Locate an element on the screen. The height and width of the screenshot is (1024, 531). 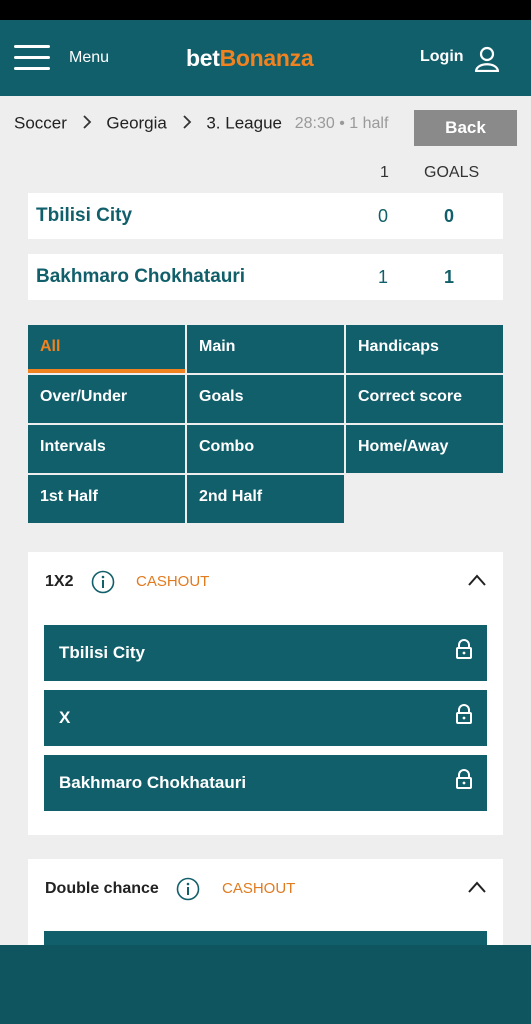
tab-combo: Combo is located at coordinates (265, 449).